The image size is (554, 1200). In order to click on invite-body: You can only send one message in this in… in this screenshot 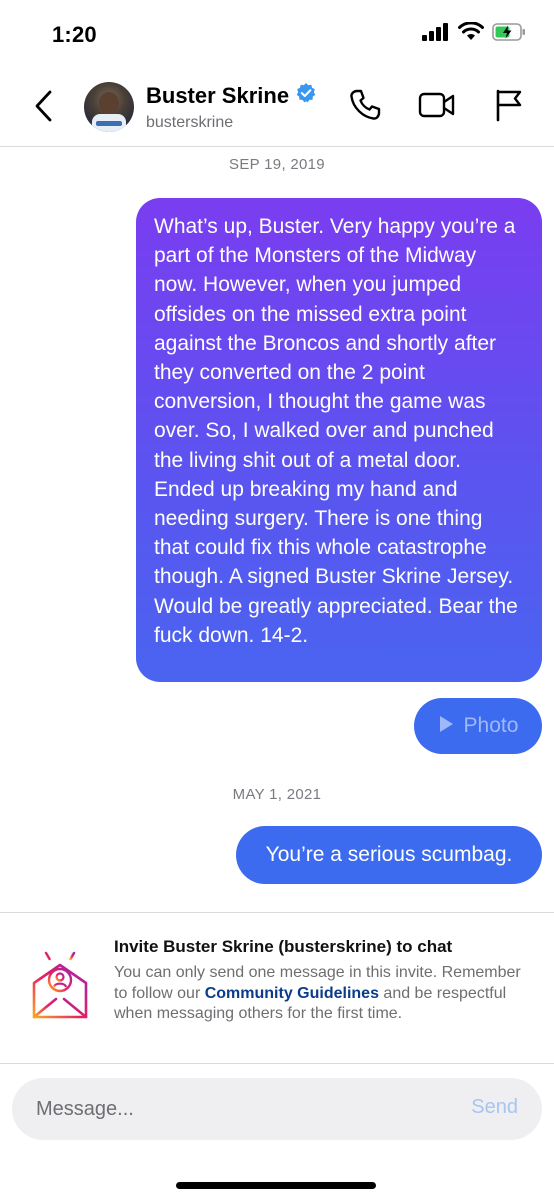, I will do `click(319, 994)`.